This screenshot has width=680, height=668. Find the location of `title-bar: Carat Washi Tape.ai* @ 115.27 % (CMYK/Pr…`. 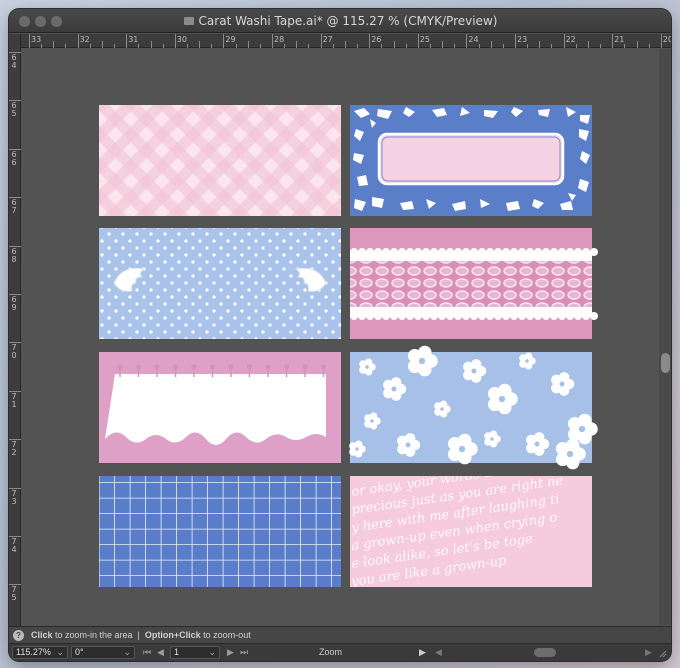

title-bar: Carat Washi Tape.ai* @ 115.27 % (CMYK/Pr… is located at coordinates (340, 21).